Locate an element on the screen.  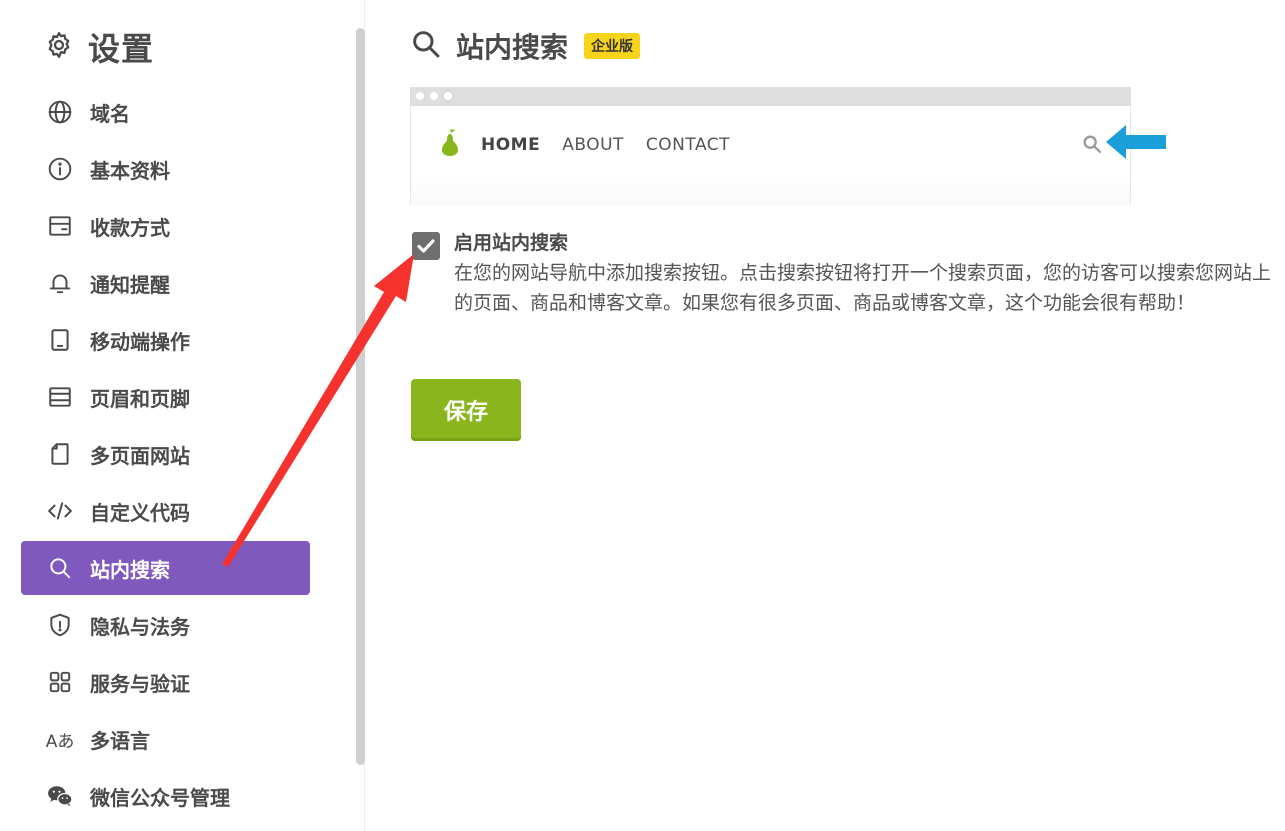
shield-icon is located at coordinates (60, 625).